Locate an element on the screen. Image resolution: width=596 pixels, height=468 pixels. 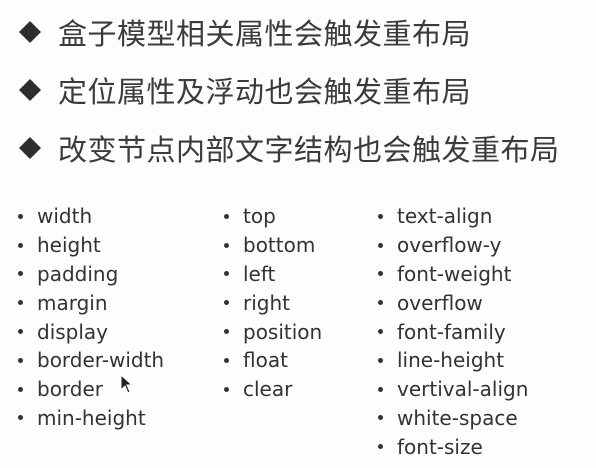
list-item: overflow-y is located at coordinates (453, 245).